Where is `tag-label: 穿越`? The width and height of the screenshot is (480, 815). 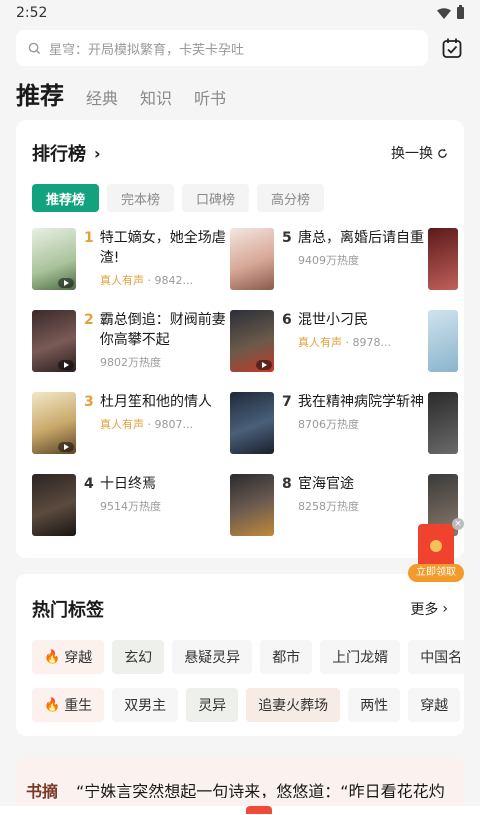 tag-label: 穿越 is located at coordinates (78, 658).